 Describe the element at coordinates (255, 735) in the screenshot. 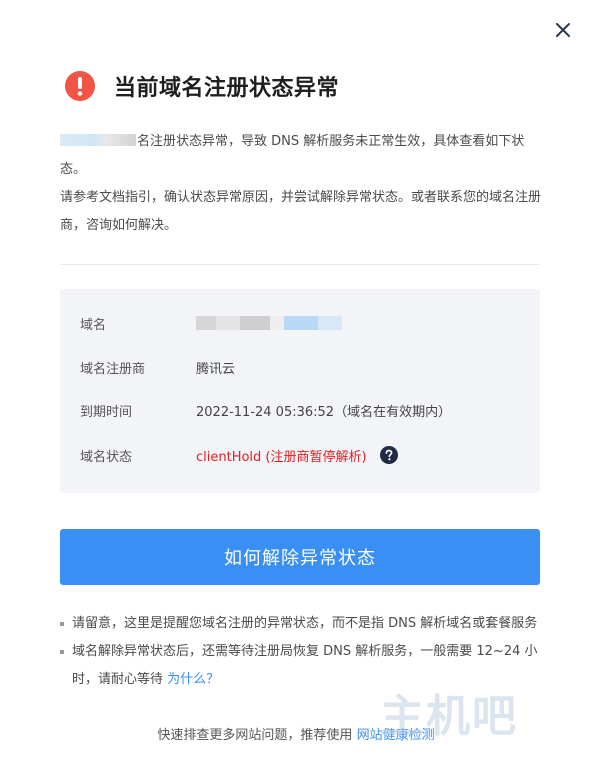

I see `footer-text: 快速排查更多网站问题，推荐使用` at that location.